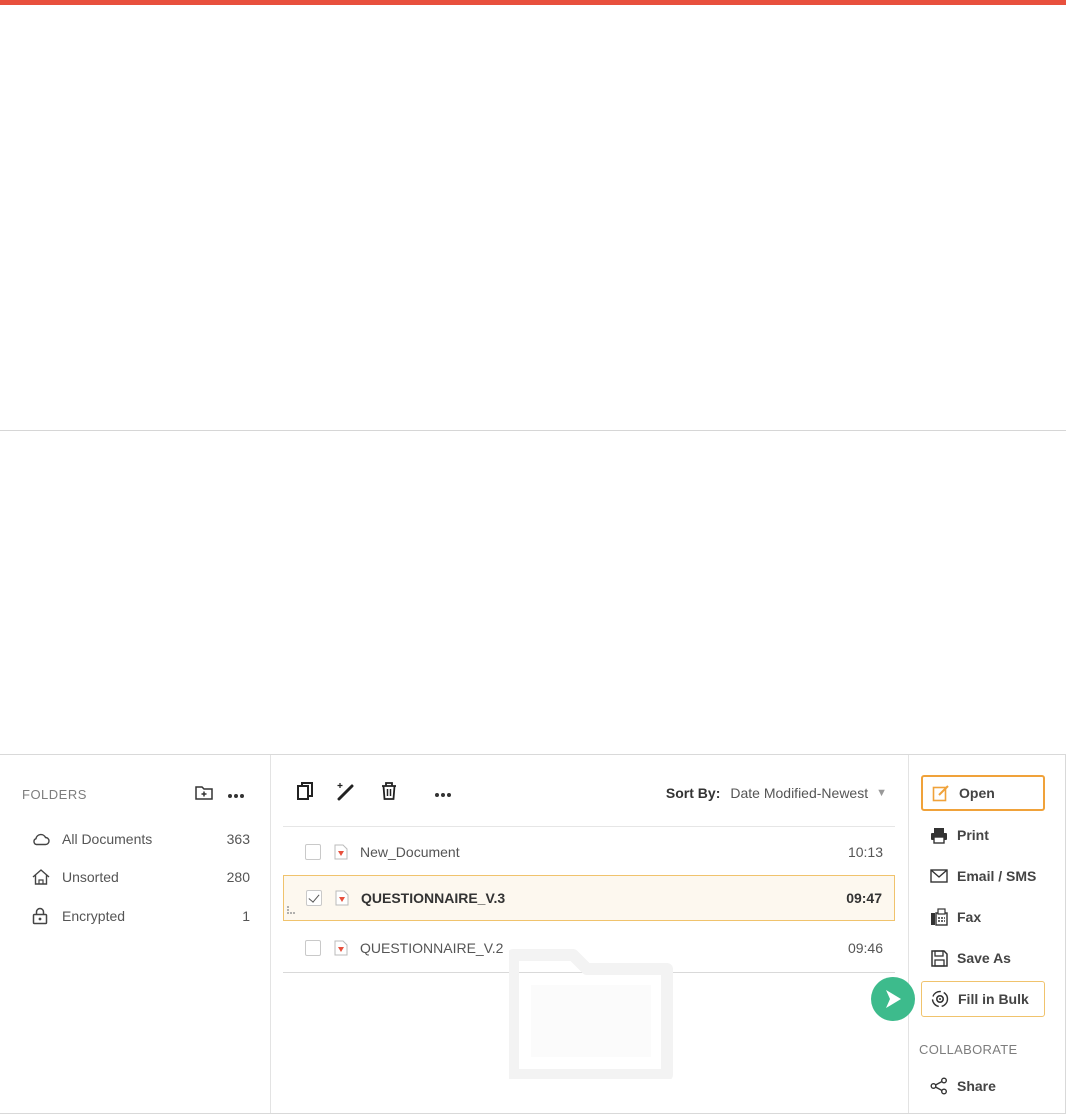  I want to click on share-icon, so click(939, 1086).